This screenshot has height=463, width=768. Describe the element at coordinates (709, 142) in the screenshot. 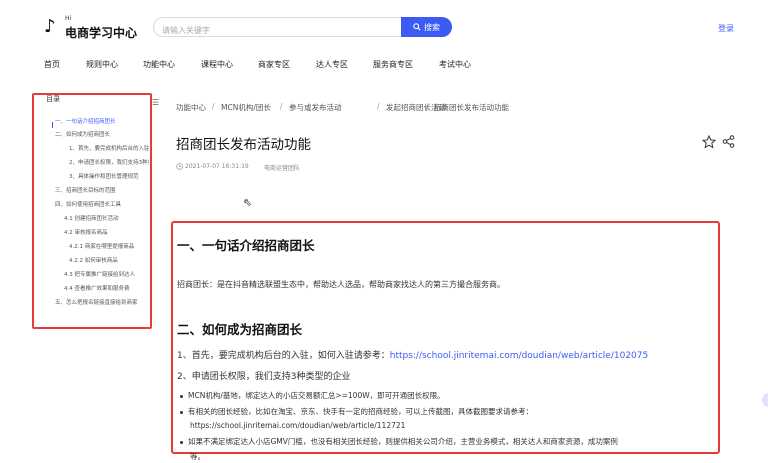

I see `star-icon` at that location.